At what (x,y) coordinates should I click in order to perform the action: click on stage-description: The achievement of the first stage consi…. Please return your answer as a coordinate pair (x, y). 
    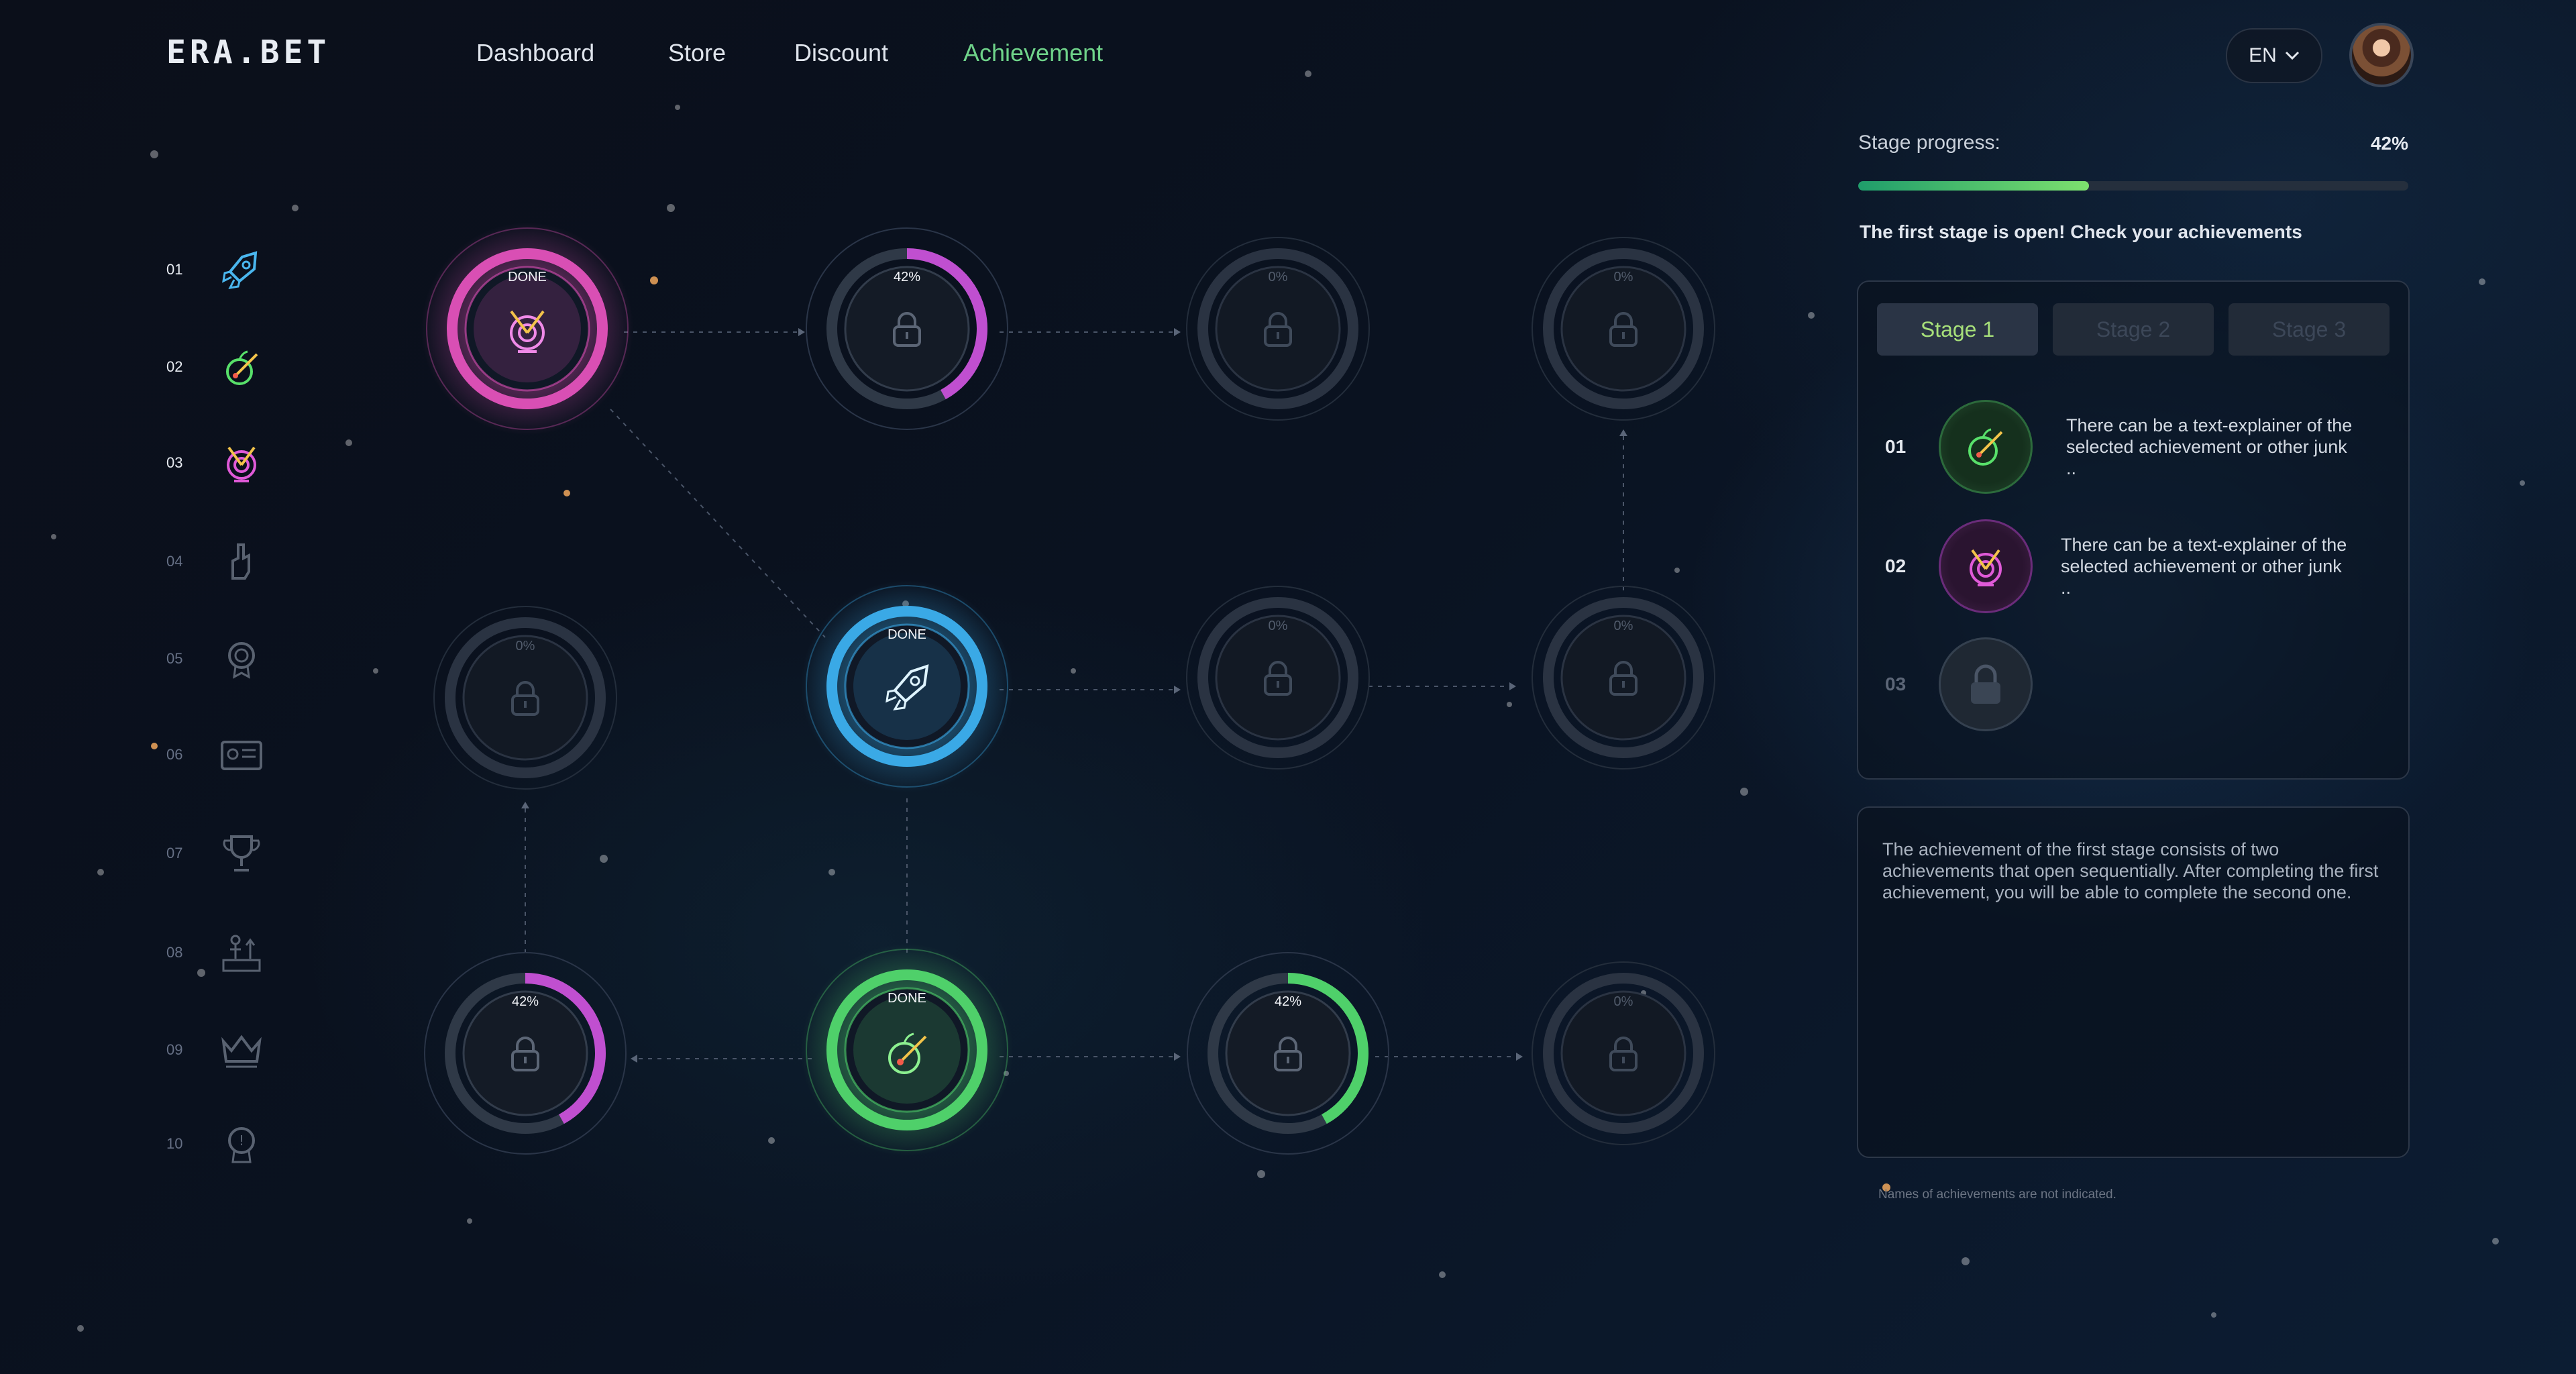
    Looking at the image, I should click on (2130, 870).